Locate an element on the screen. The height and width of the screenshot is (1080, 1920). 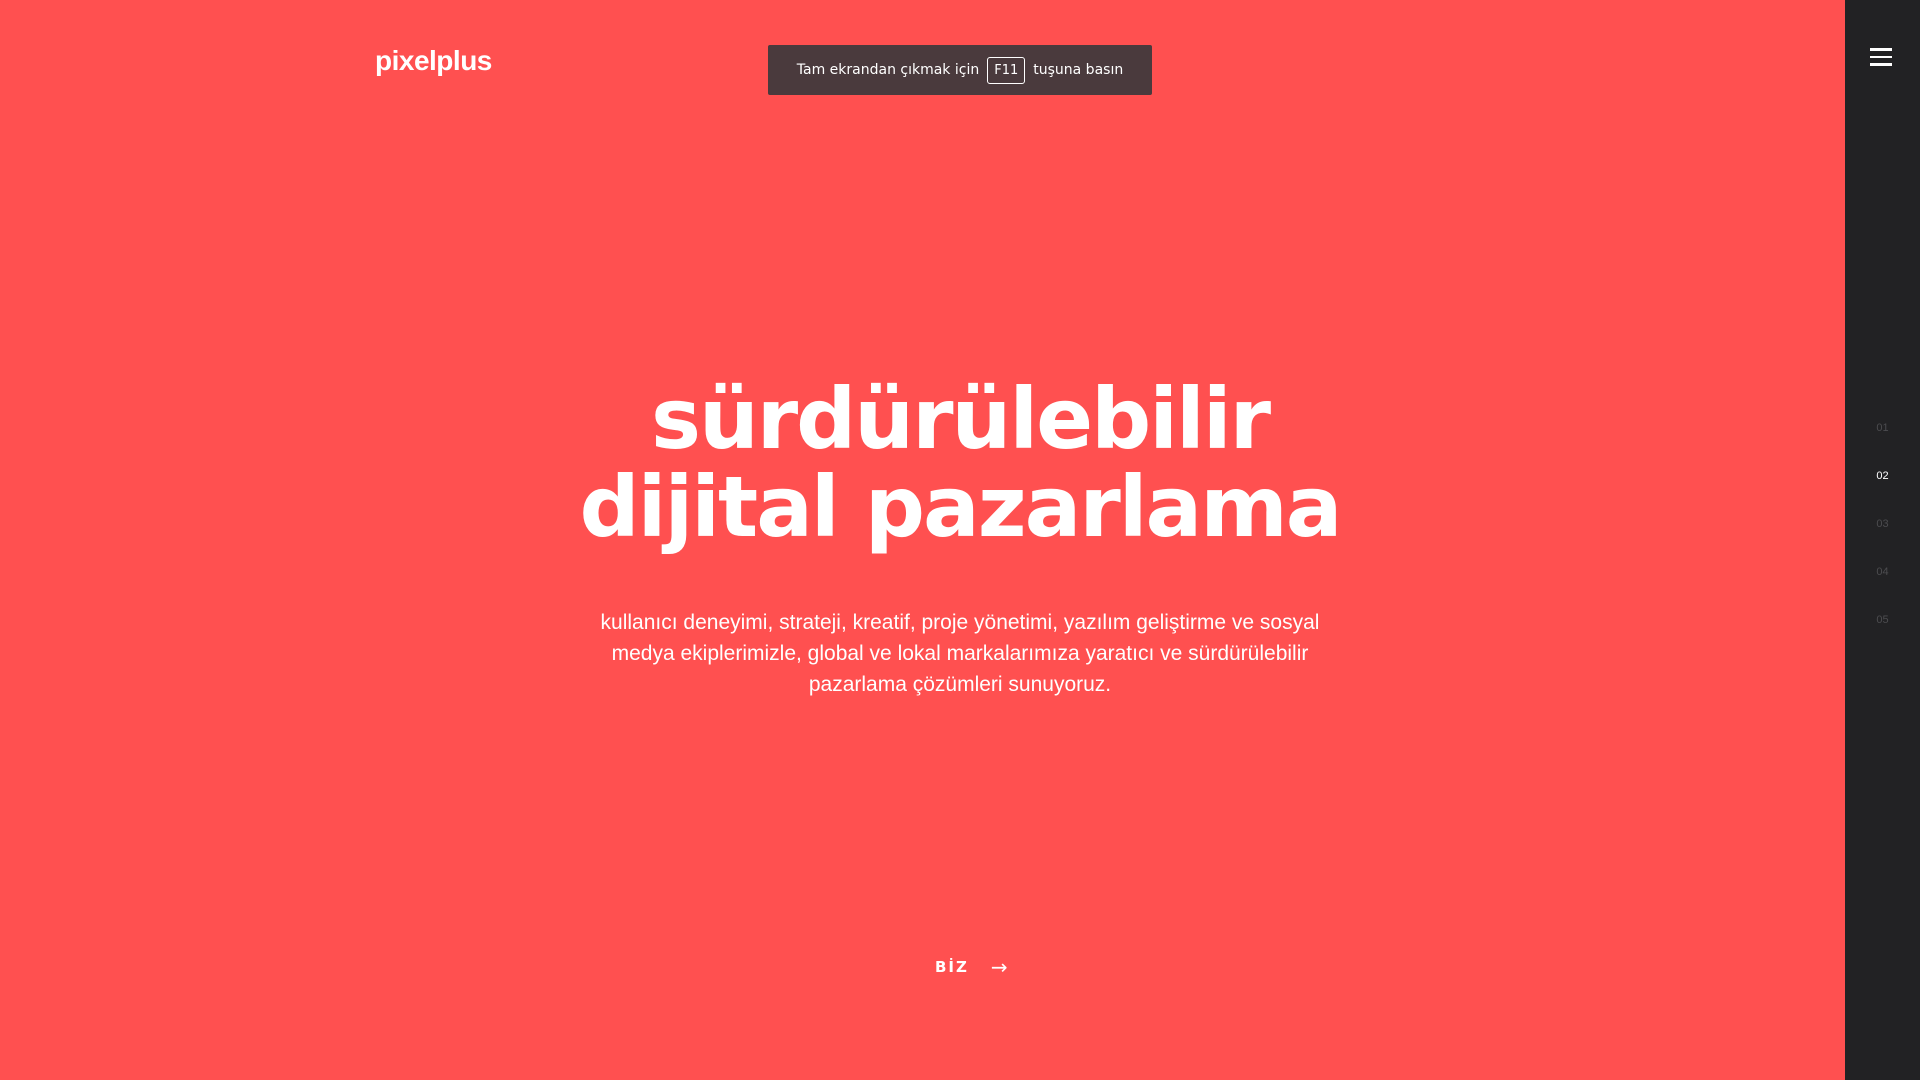
biz-link-label: BİZ is located at coordinates (952, 967).